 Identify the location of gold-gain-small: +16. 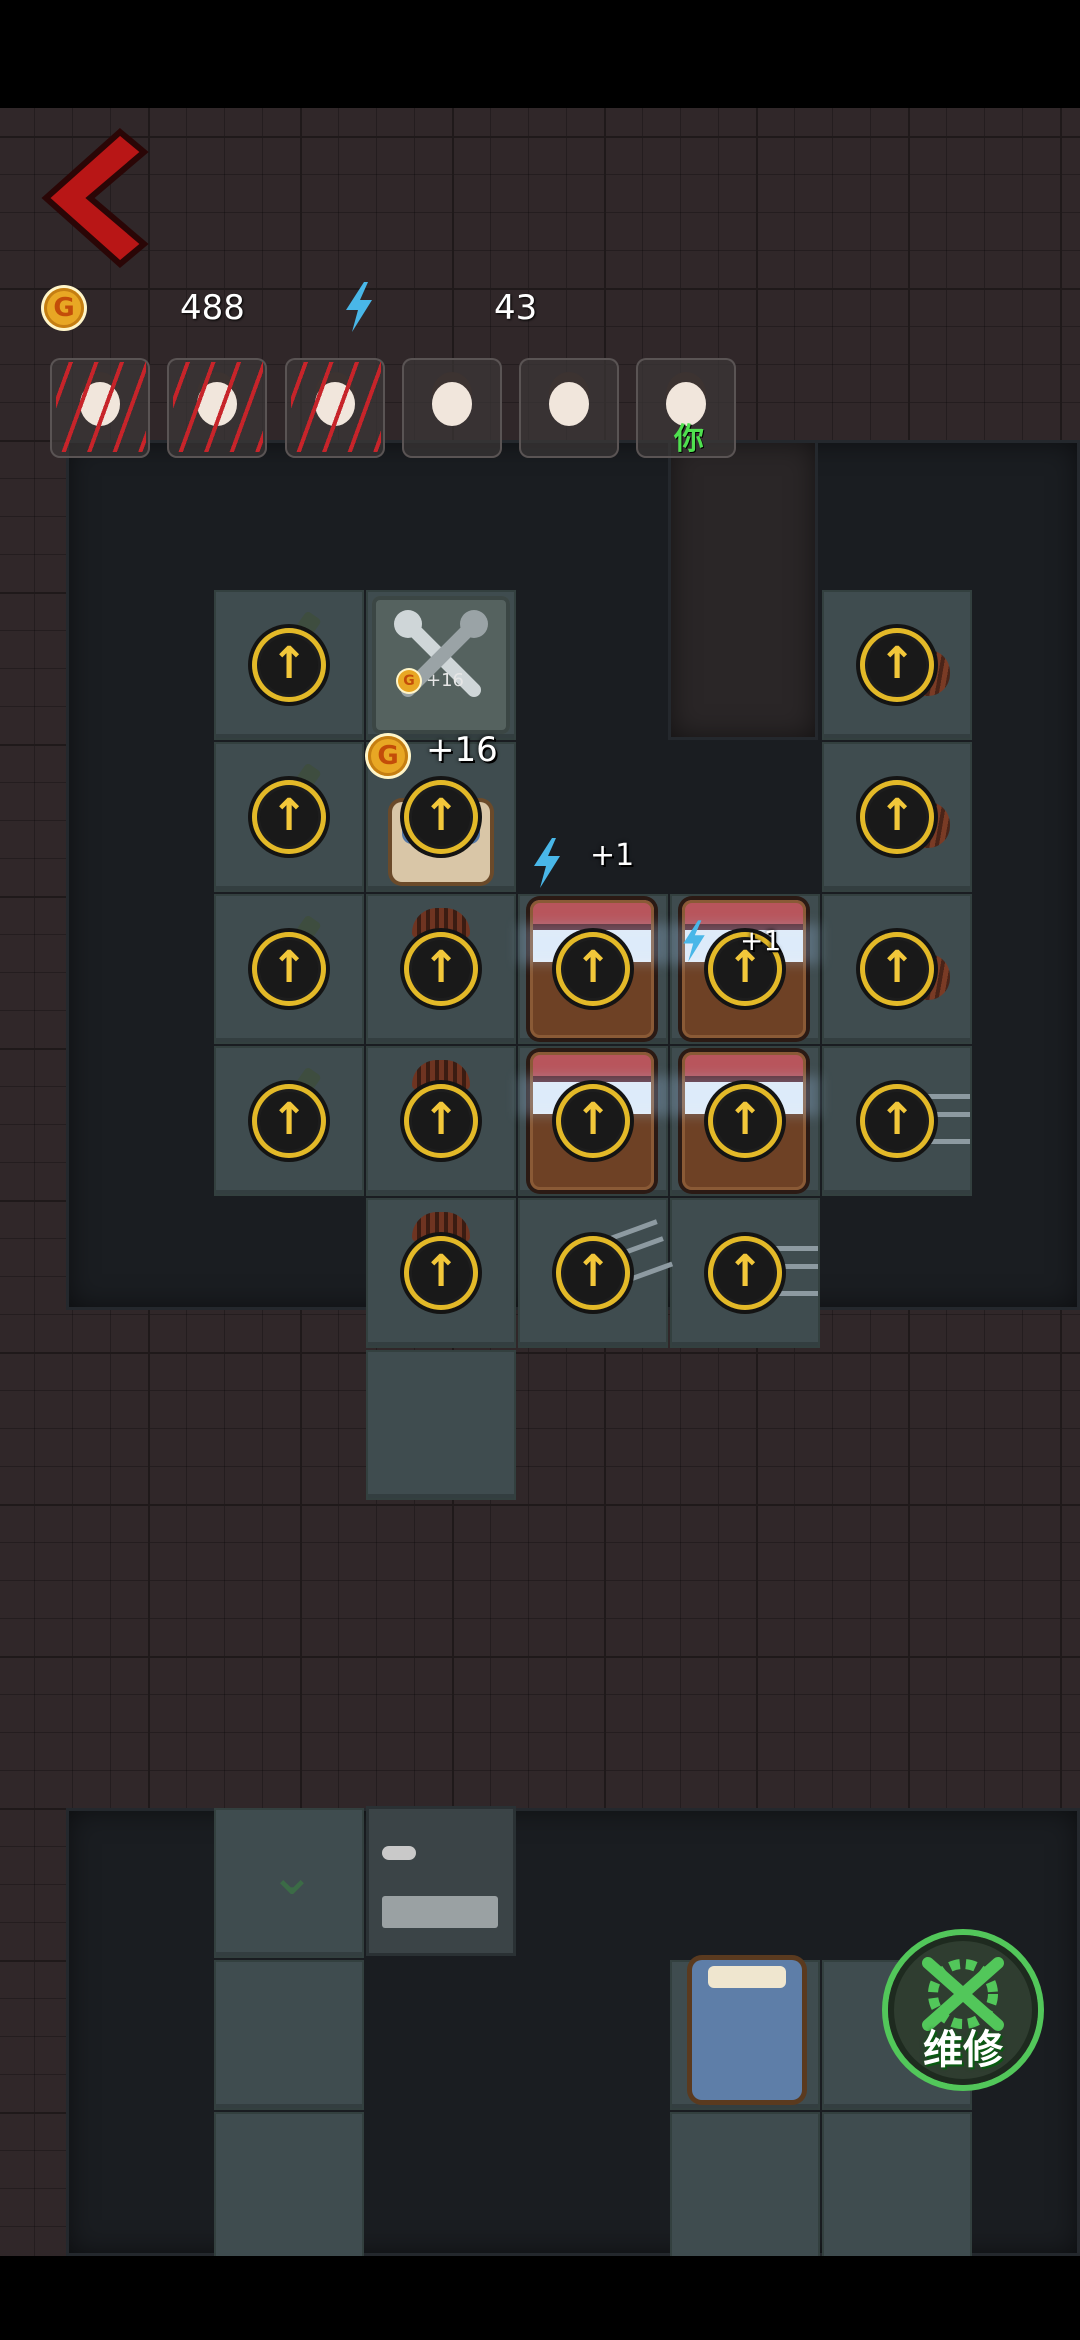
(445, 680).